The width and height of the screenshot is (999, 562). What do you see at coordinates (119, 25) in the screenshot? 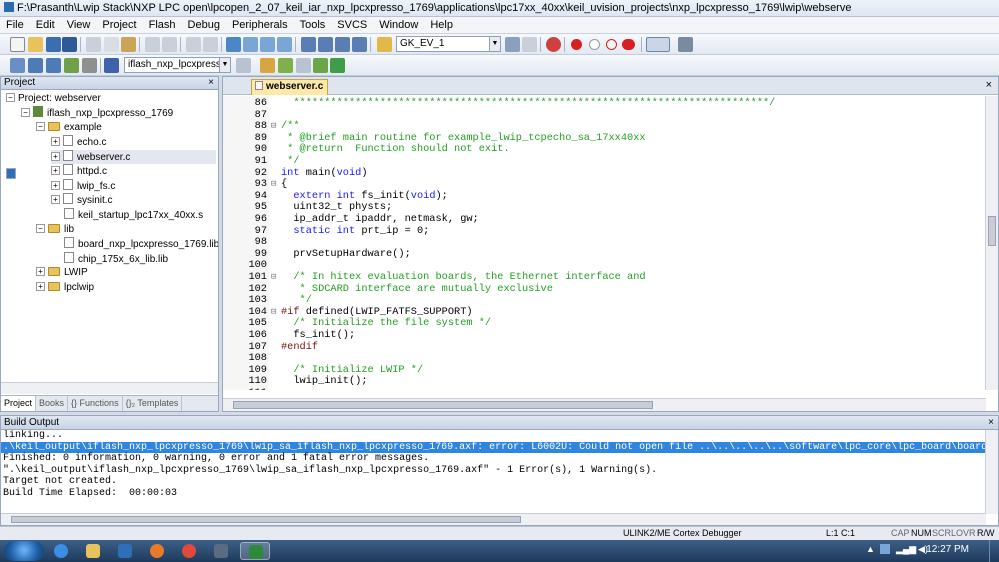
I see `menu-project: Project` at bounding box center [119, 25].